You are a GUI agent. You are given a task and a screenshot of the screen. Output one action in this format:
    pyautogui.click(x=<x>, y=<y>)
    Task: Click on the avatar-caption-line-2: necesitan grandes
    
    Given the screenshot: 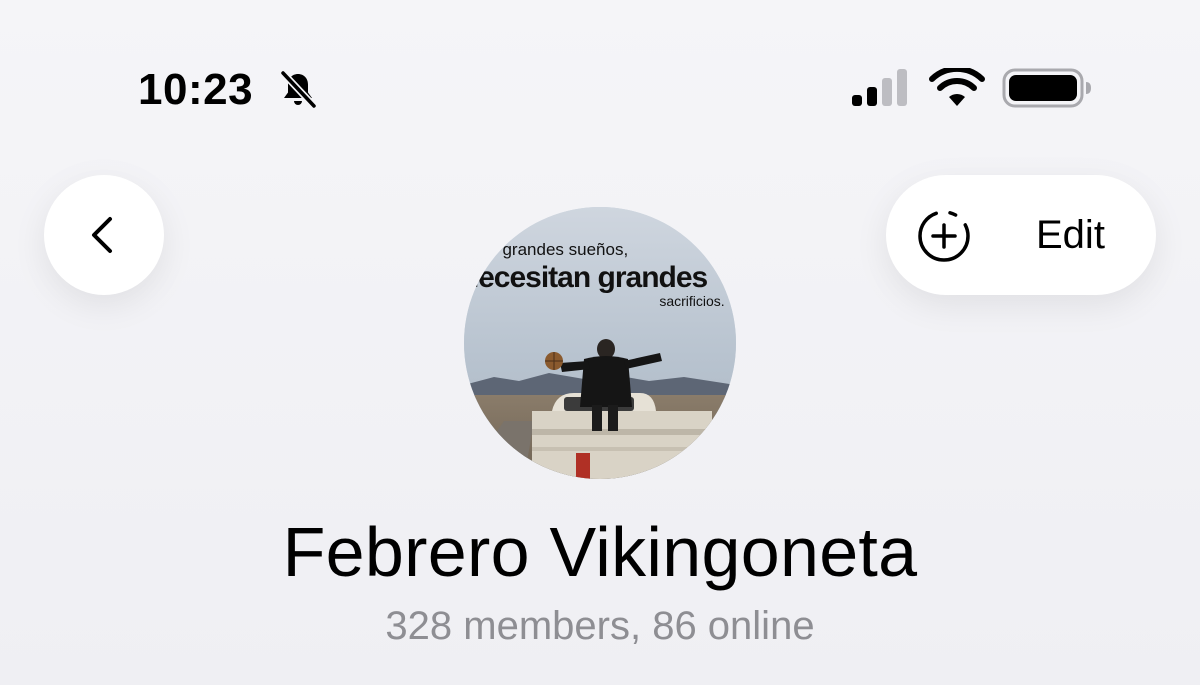 What is the action you would take?
    pyautogui.click(x=586, y=277)
    